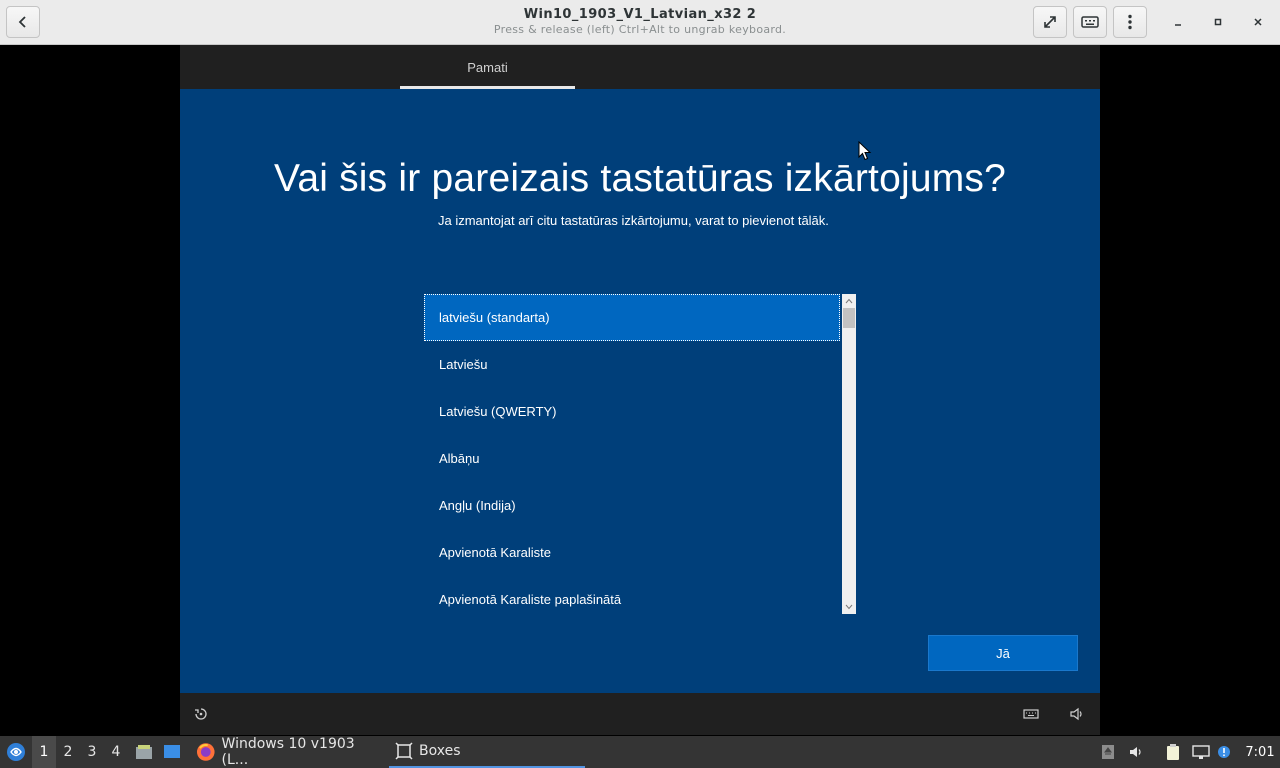 The image size is (1280, 768). I want to click on layout-item-anglu-indija: Angļu (Indija), so click(632, 505).